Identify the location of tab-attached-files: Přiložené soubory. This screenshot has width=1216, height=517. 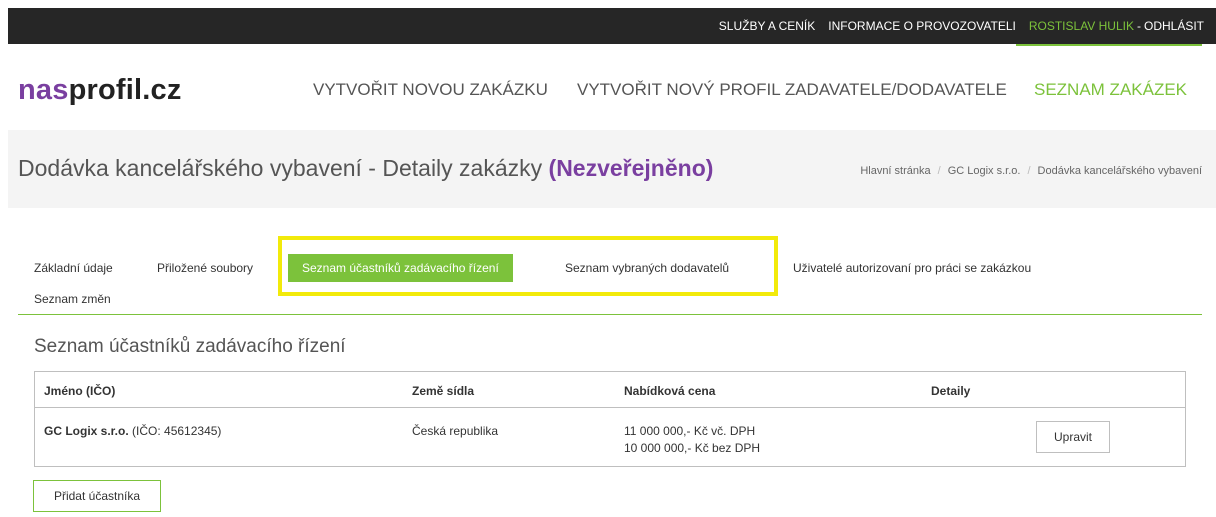
(205, 268).